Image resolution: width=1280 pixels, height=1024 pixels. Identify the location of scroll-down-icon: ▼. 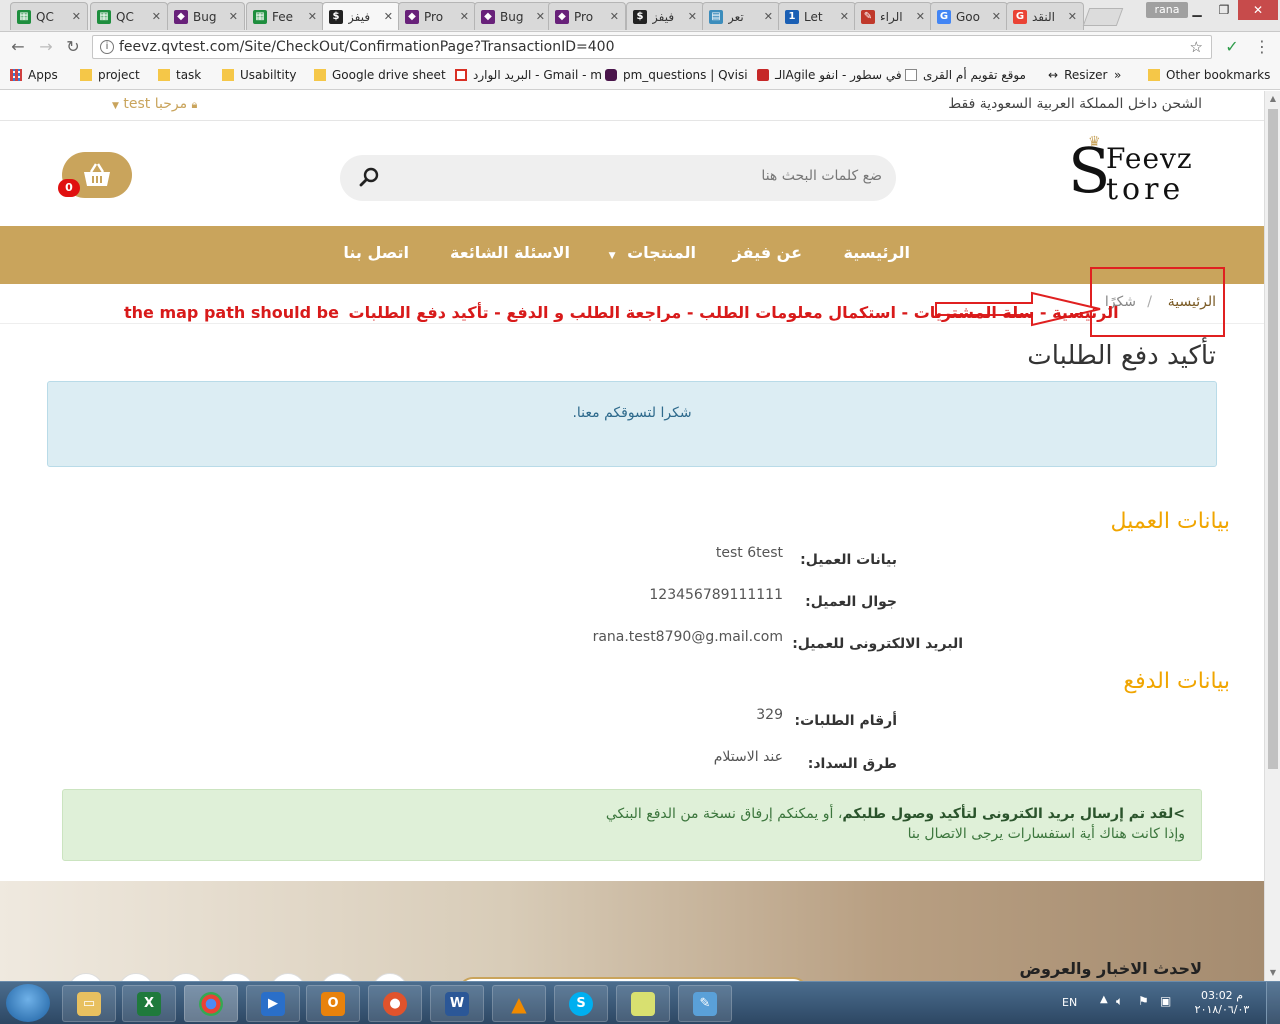
(1272, 973).